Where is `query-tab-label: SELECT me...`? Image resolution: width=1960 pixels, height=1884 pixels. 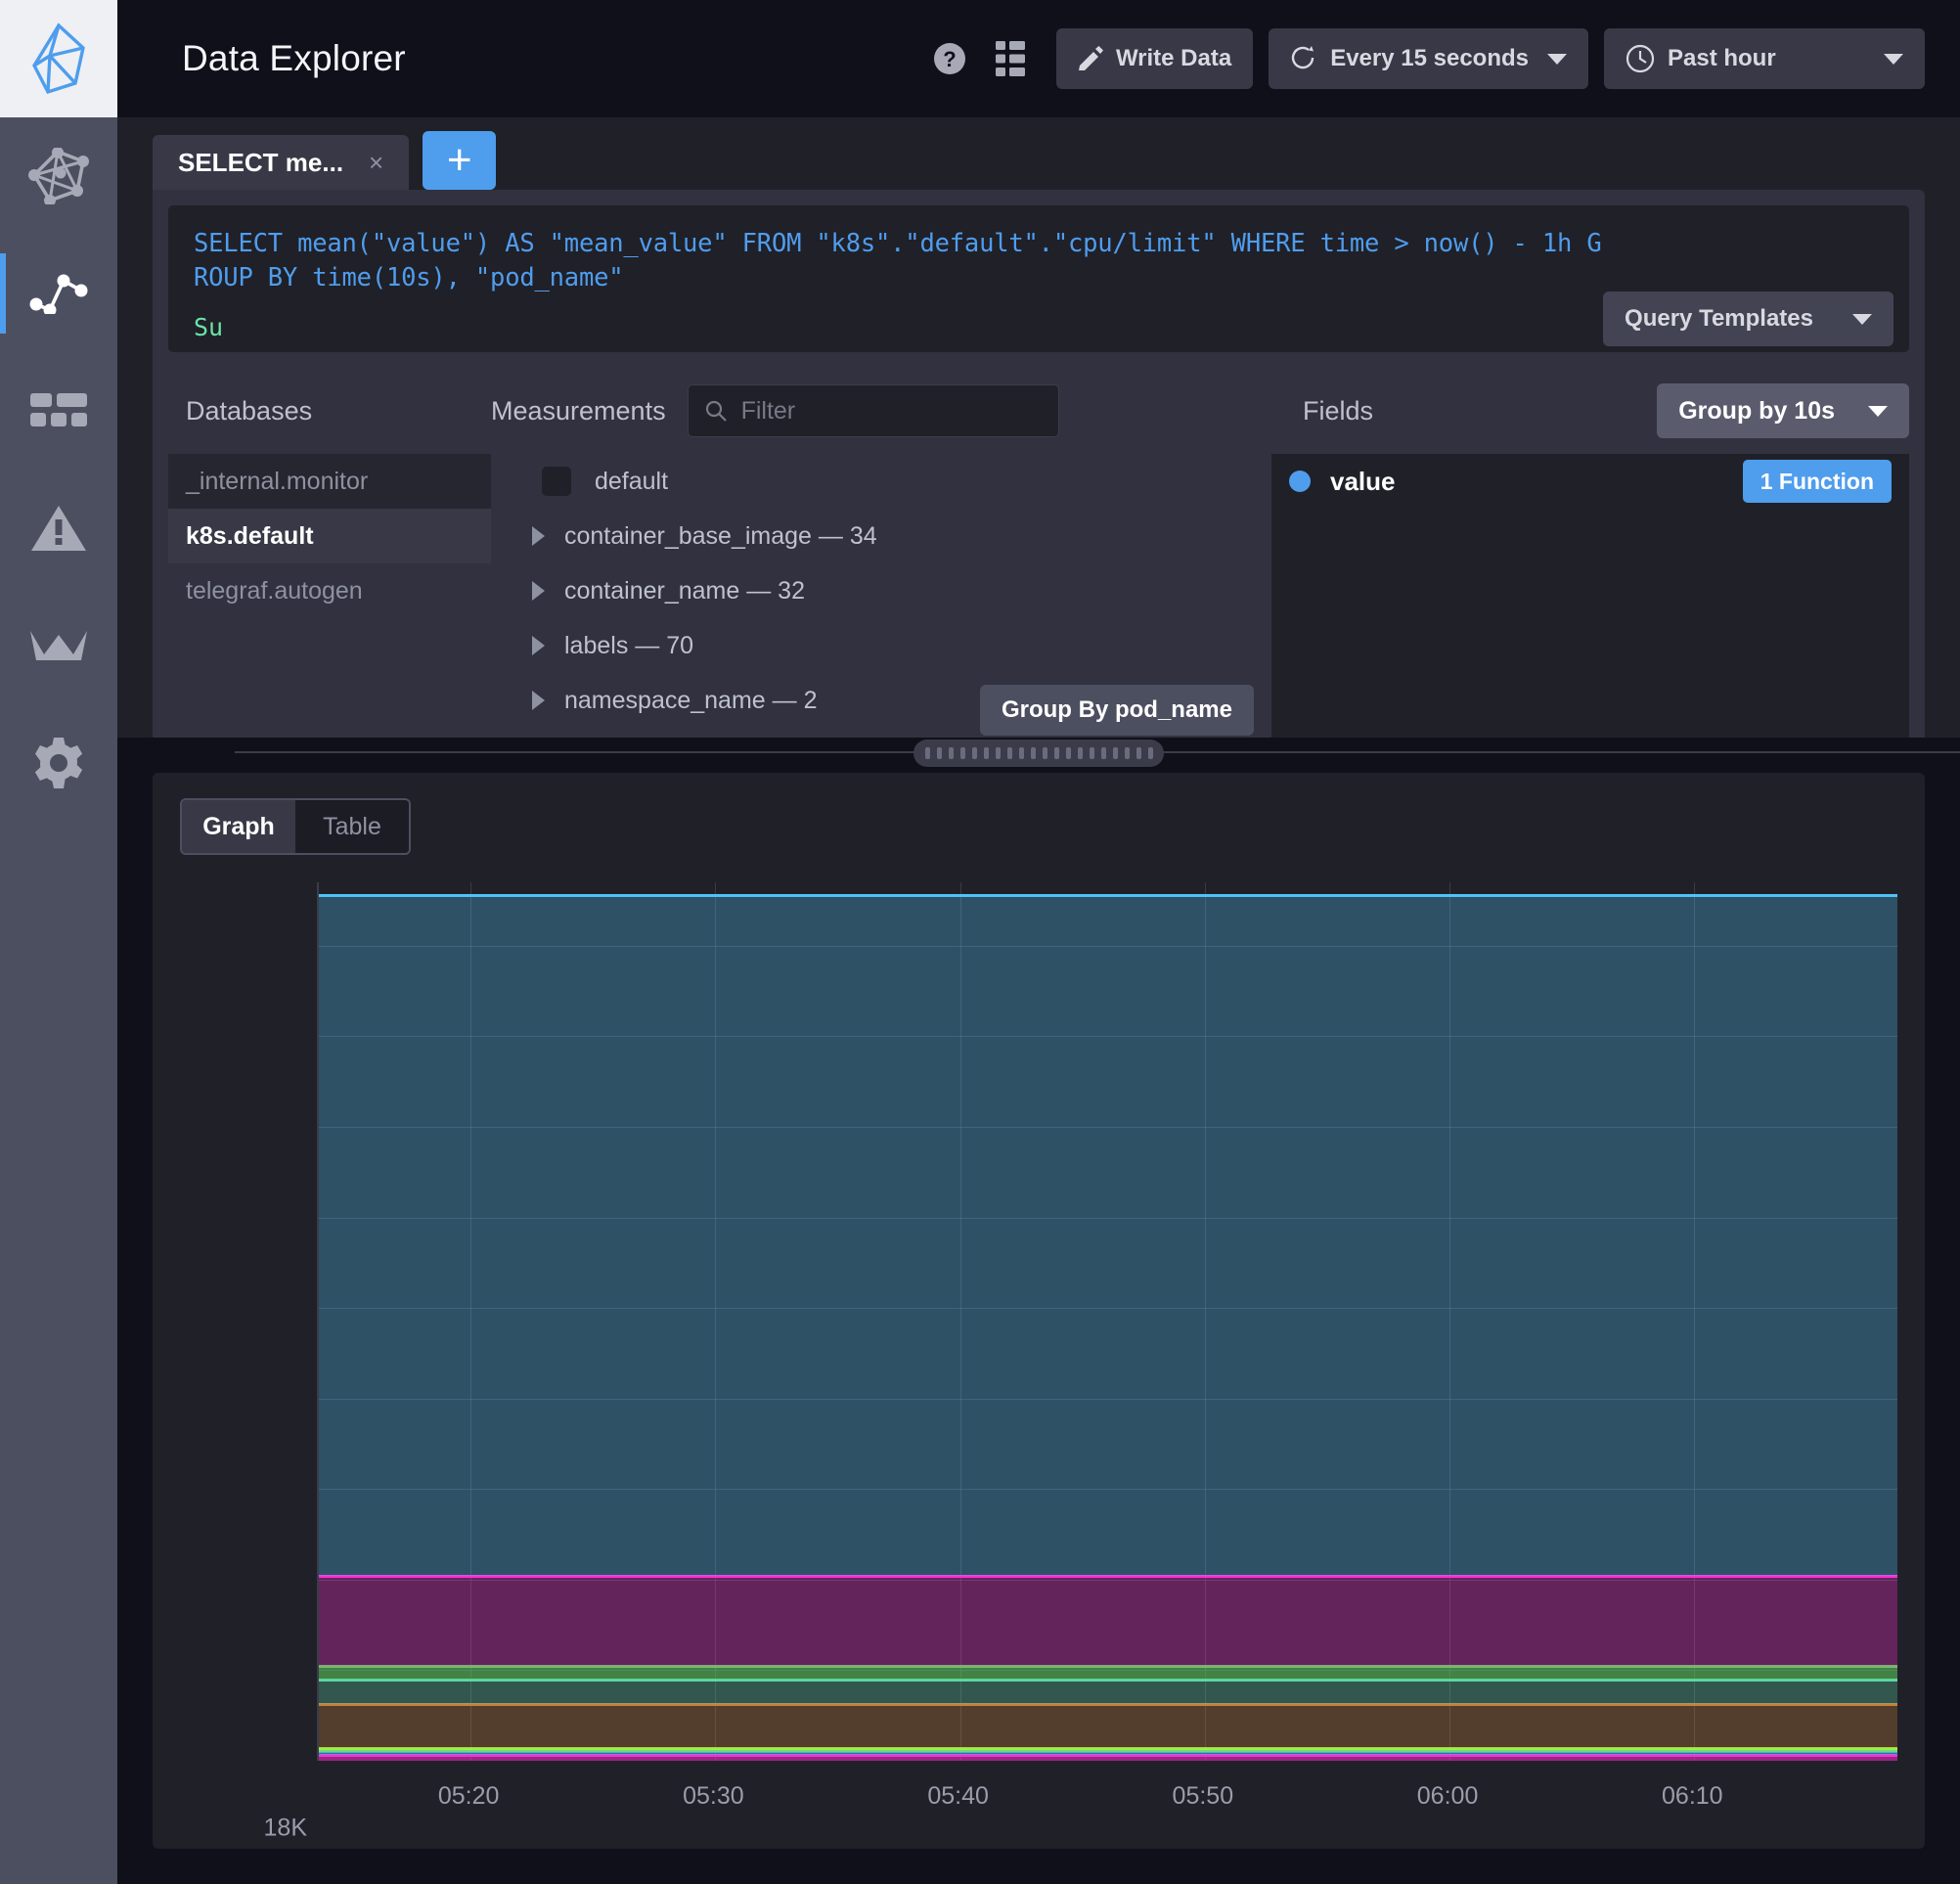
query-tab-label: SELECT me... is located at coordinates (261, 162).